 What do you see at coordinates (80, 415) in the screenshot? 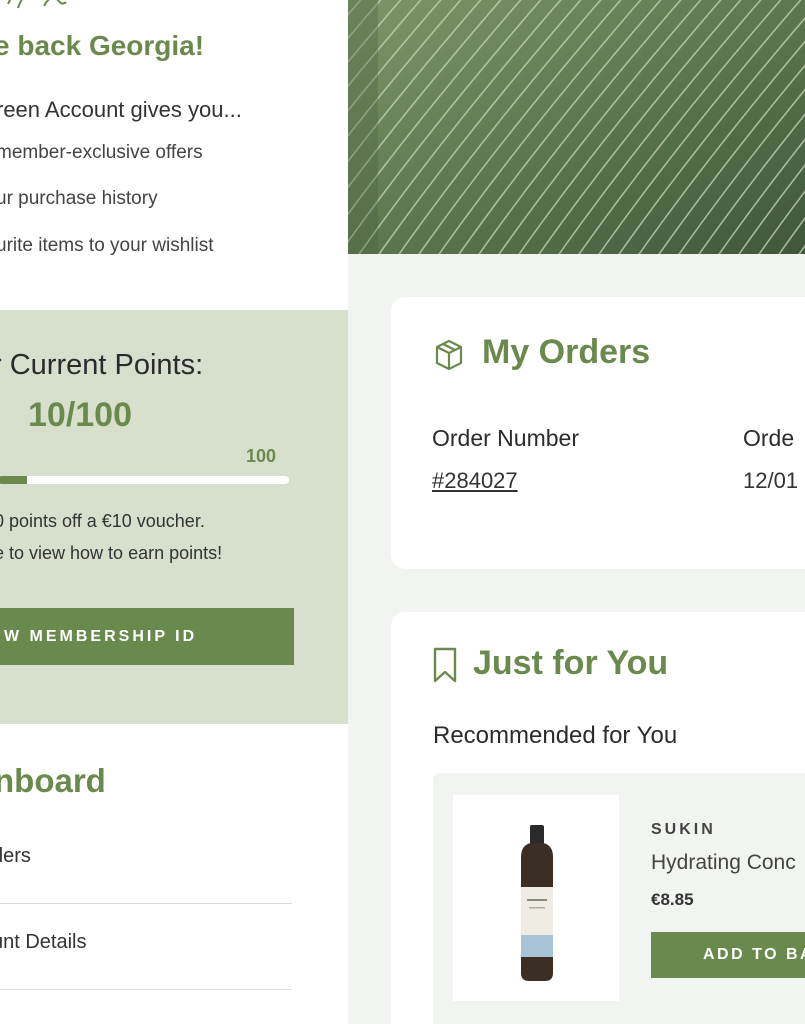
I see `points-value: 10/100` at bounding box center [80, 415].